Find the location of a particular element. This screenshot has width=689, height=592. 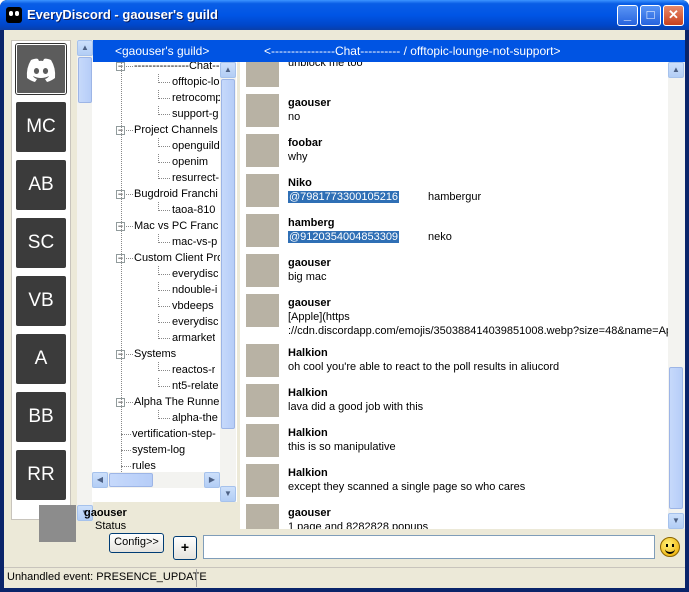

message-mention: @7981773300105216 is located at coordinates (344, 197).